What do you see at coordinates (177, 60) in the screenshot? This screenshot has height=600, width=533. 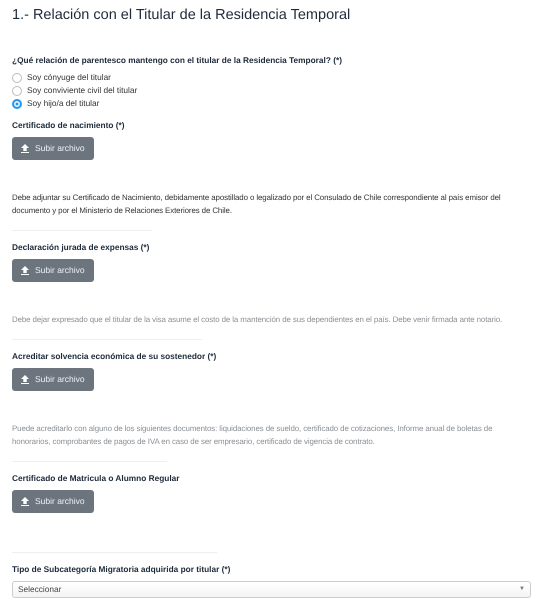 I see `question-label: ¿Qué relación de parentesco mantengo con el titular de la Residencia Temporal? (*)` at bounding box center [177, 60].